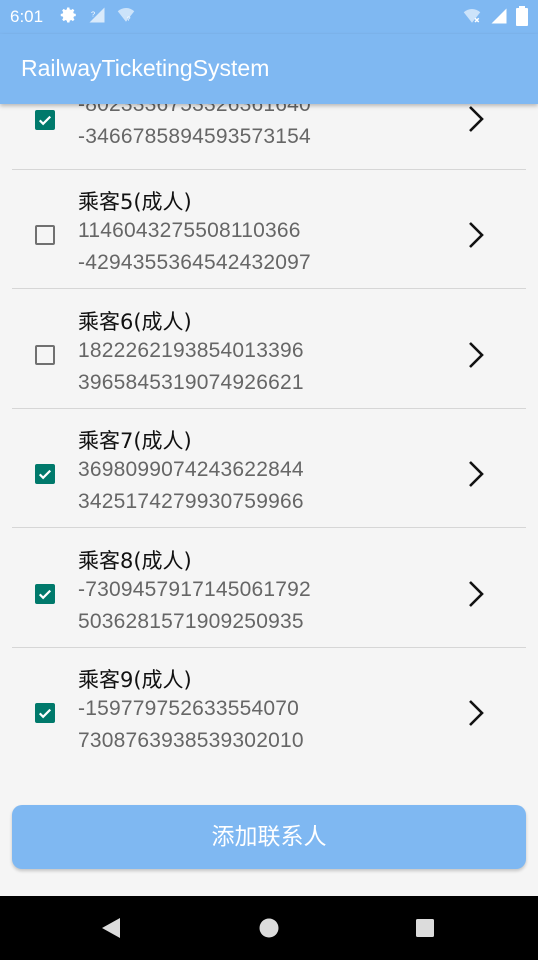 This screenshot has height=960, width=538. Describe the element at coordinates (194, 262) in the screenshot. I see `passenger-number-2: -4294355364542432097` at that location.